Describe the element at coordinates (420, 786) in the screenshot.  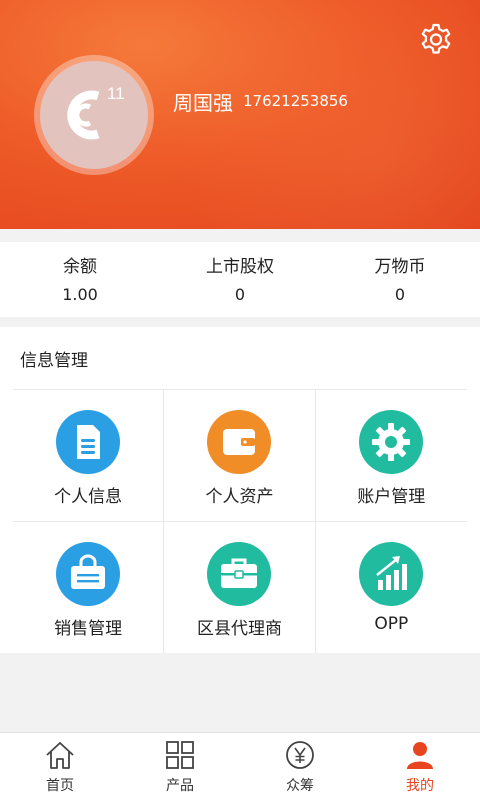
I see `tab-label: 我的` at that location.